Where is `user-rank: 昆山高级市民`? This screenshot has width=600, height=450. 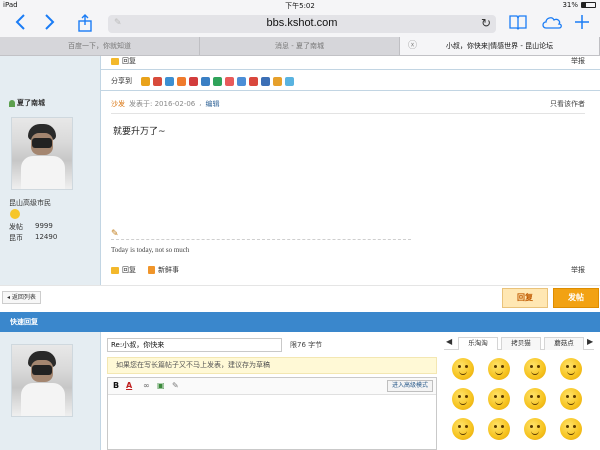
user-rank: 昆山高级市民 is located at coordinates (30, 203).